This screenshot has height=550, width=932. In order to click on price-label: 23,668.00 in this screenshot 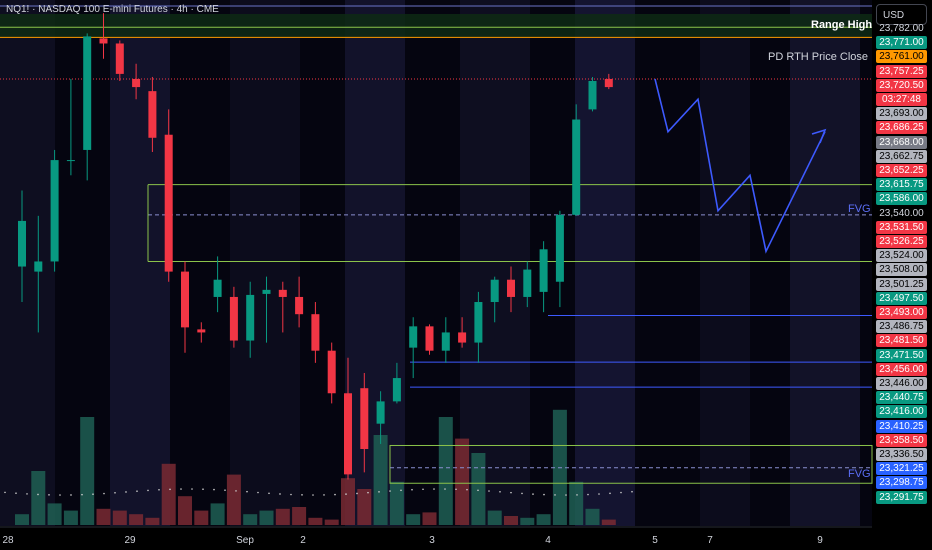, I will do `click(901, 142)`.